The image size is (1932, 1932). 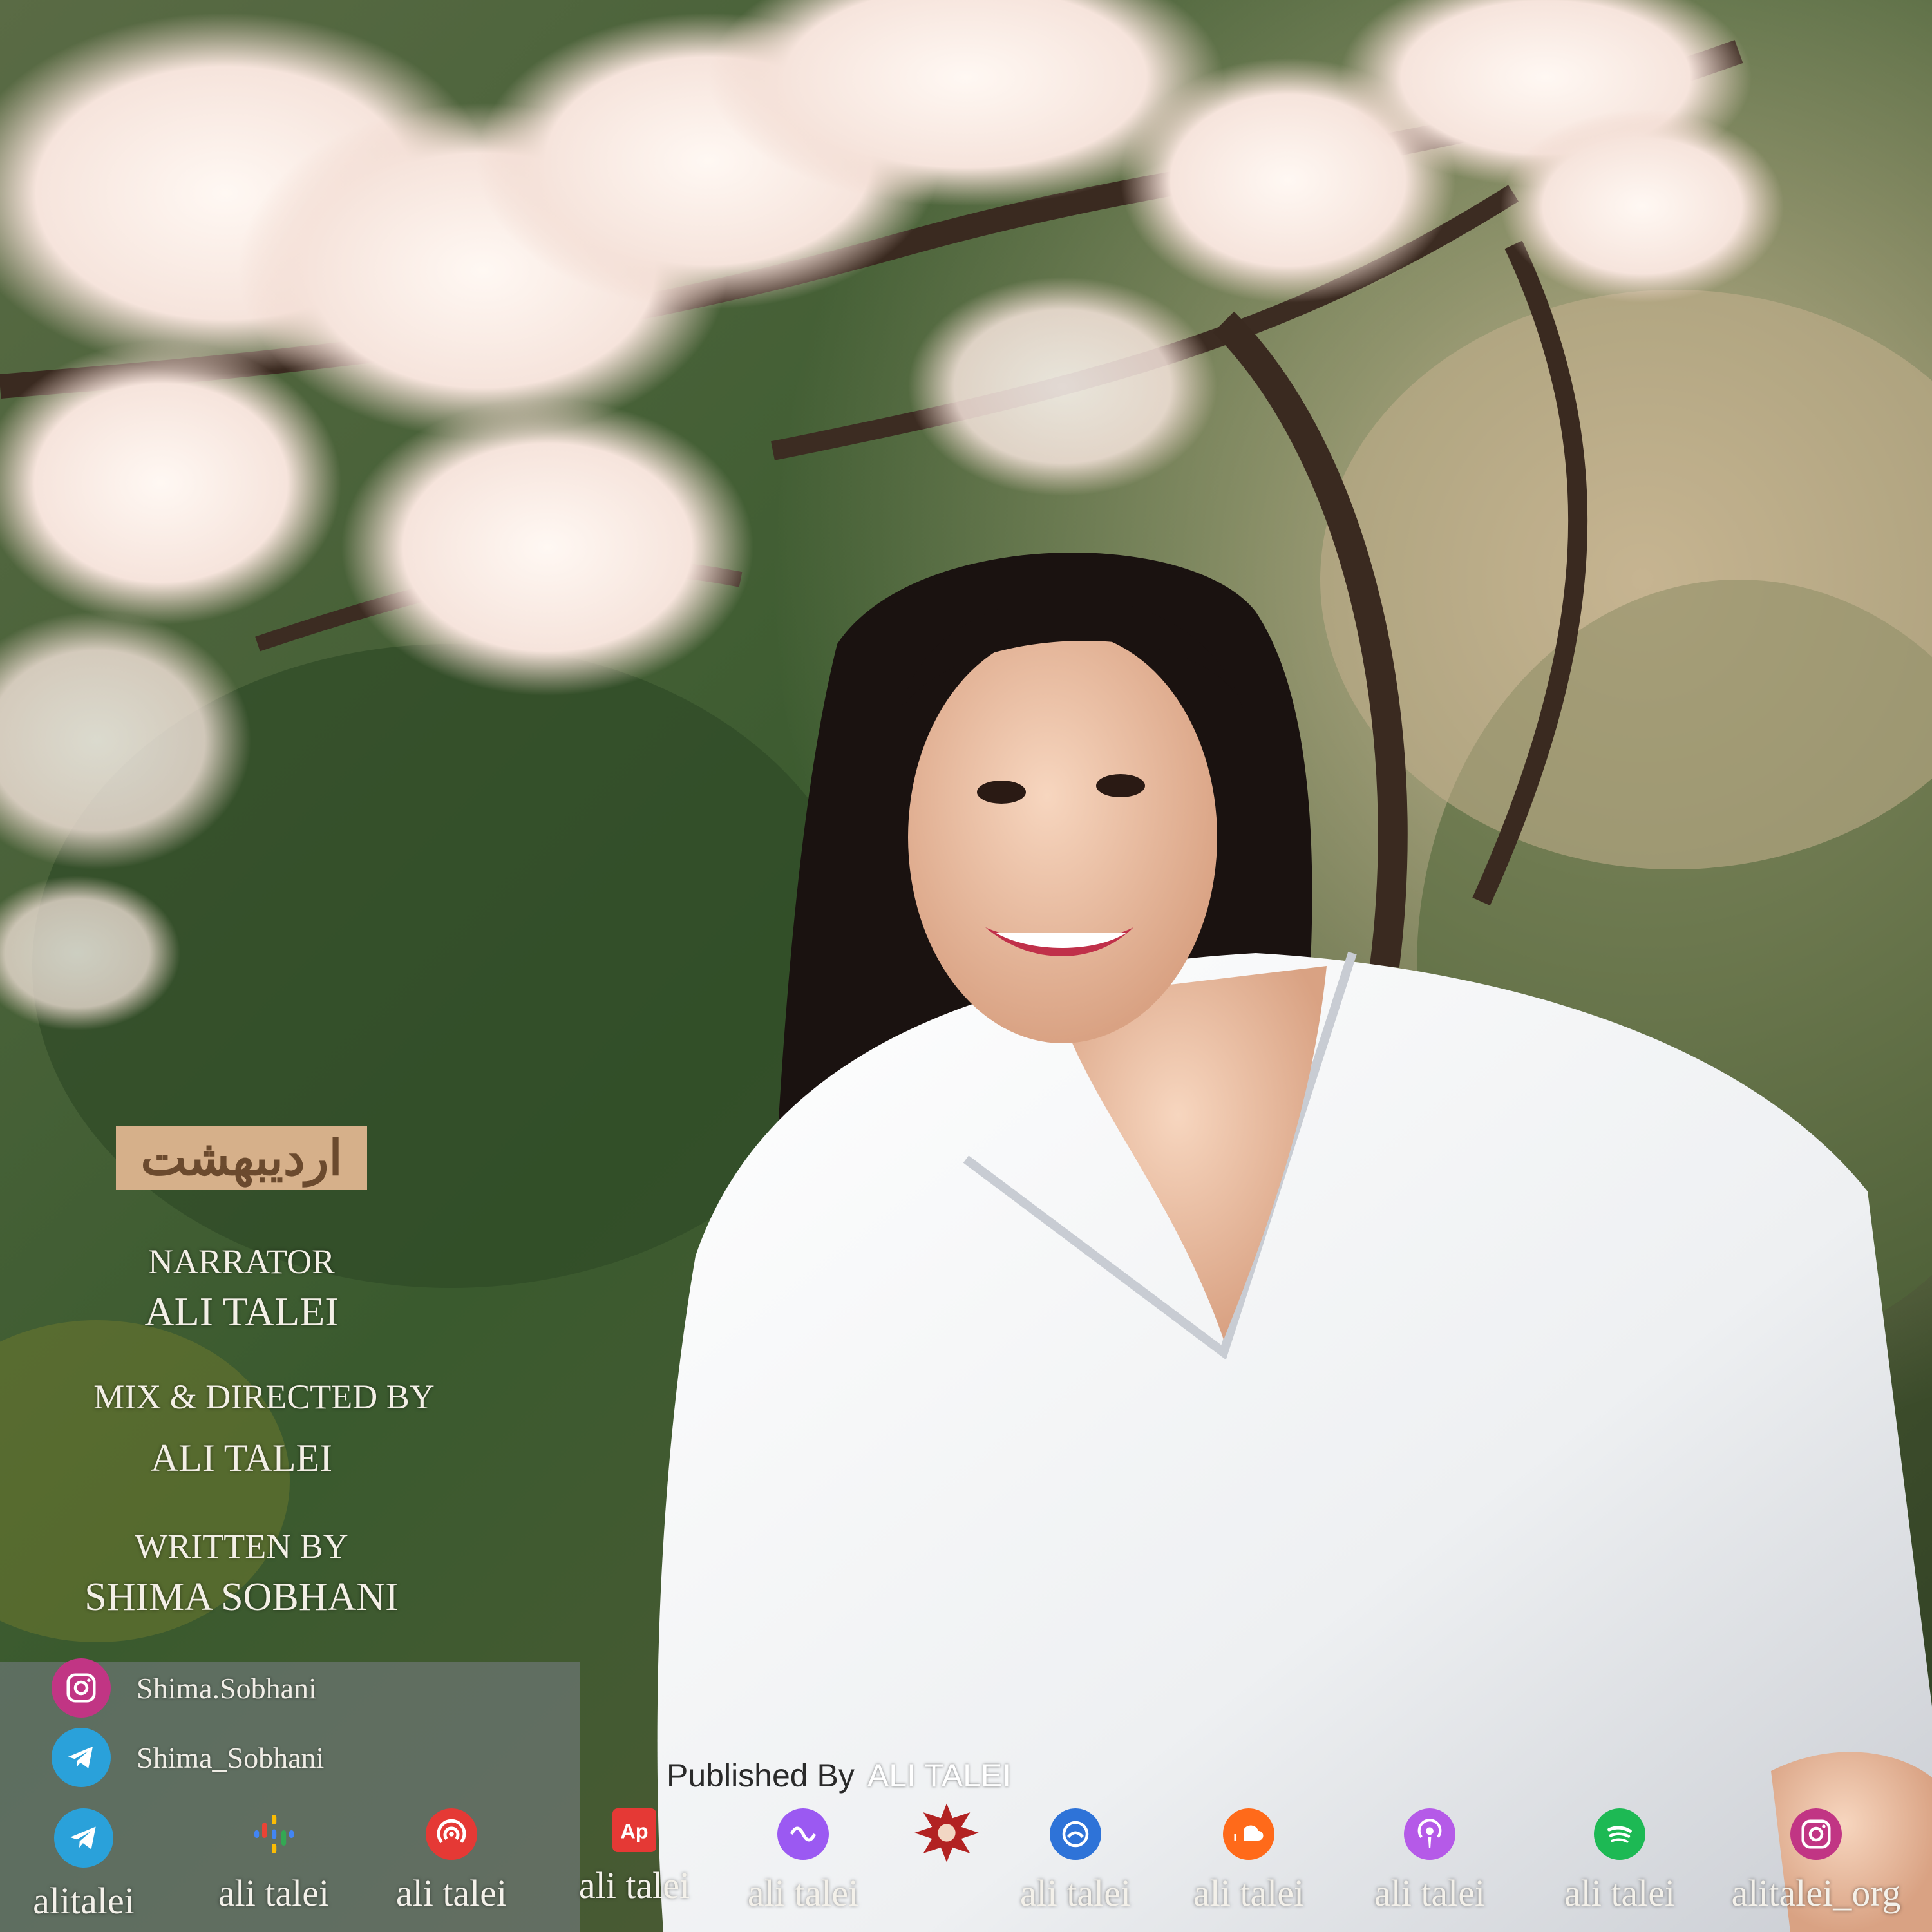 What do you see at coordinates (940, 1775) in the screenshot?
I see `publisher-name: ALI TALEI` at bounding box center [940, 1775].